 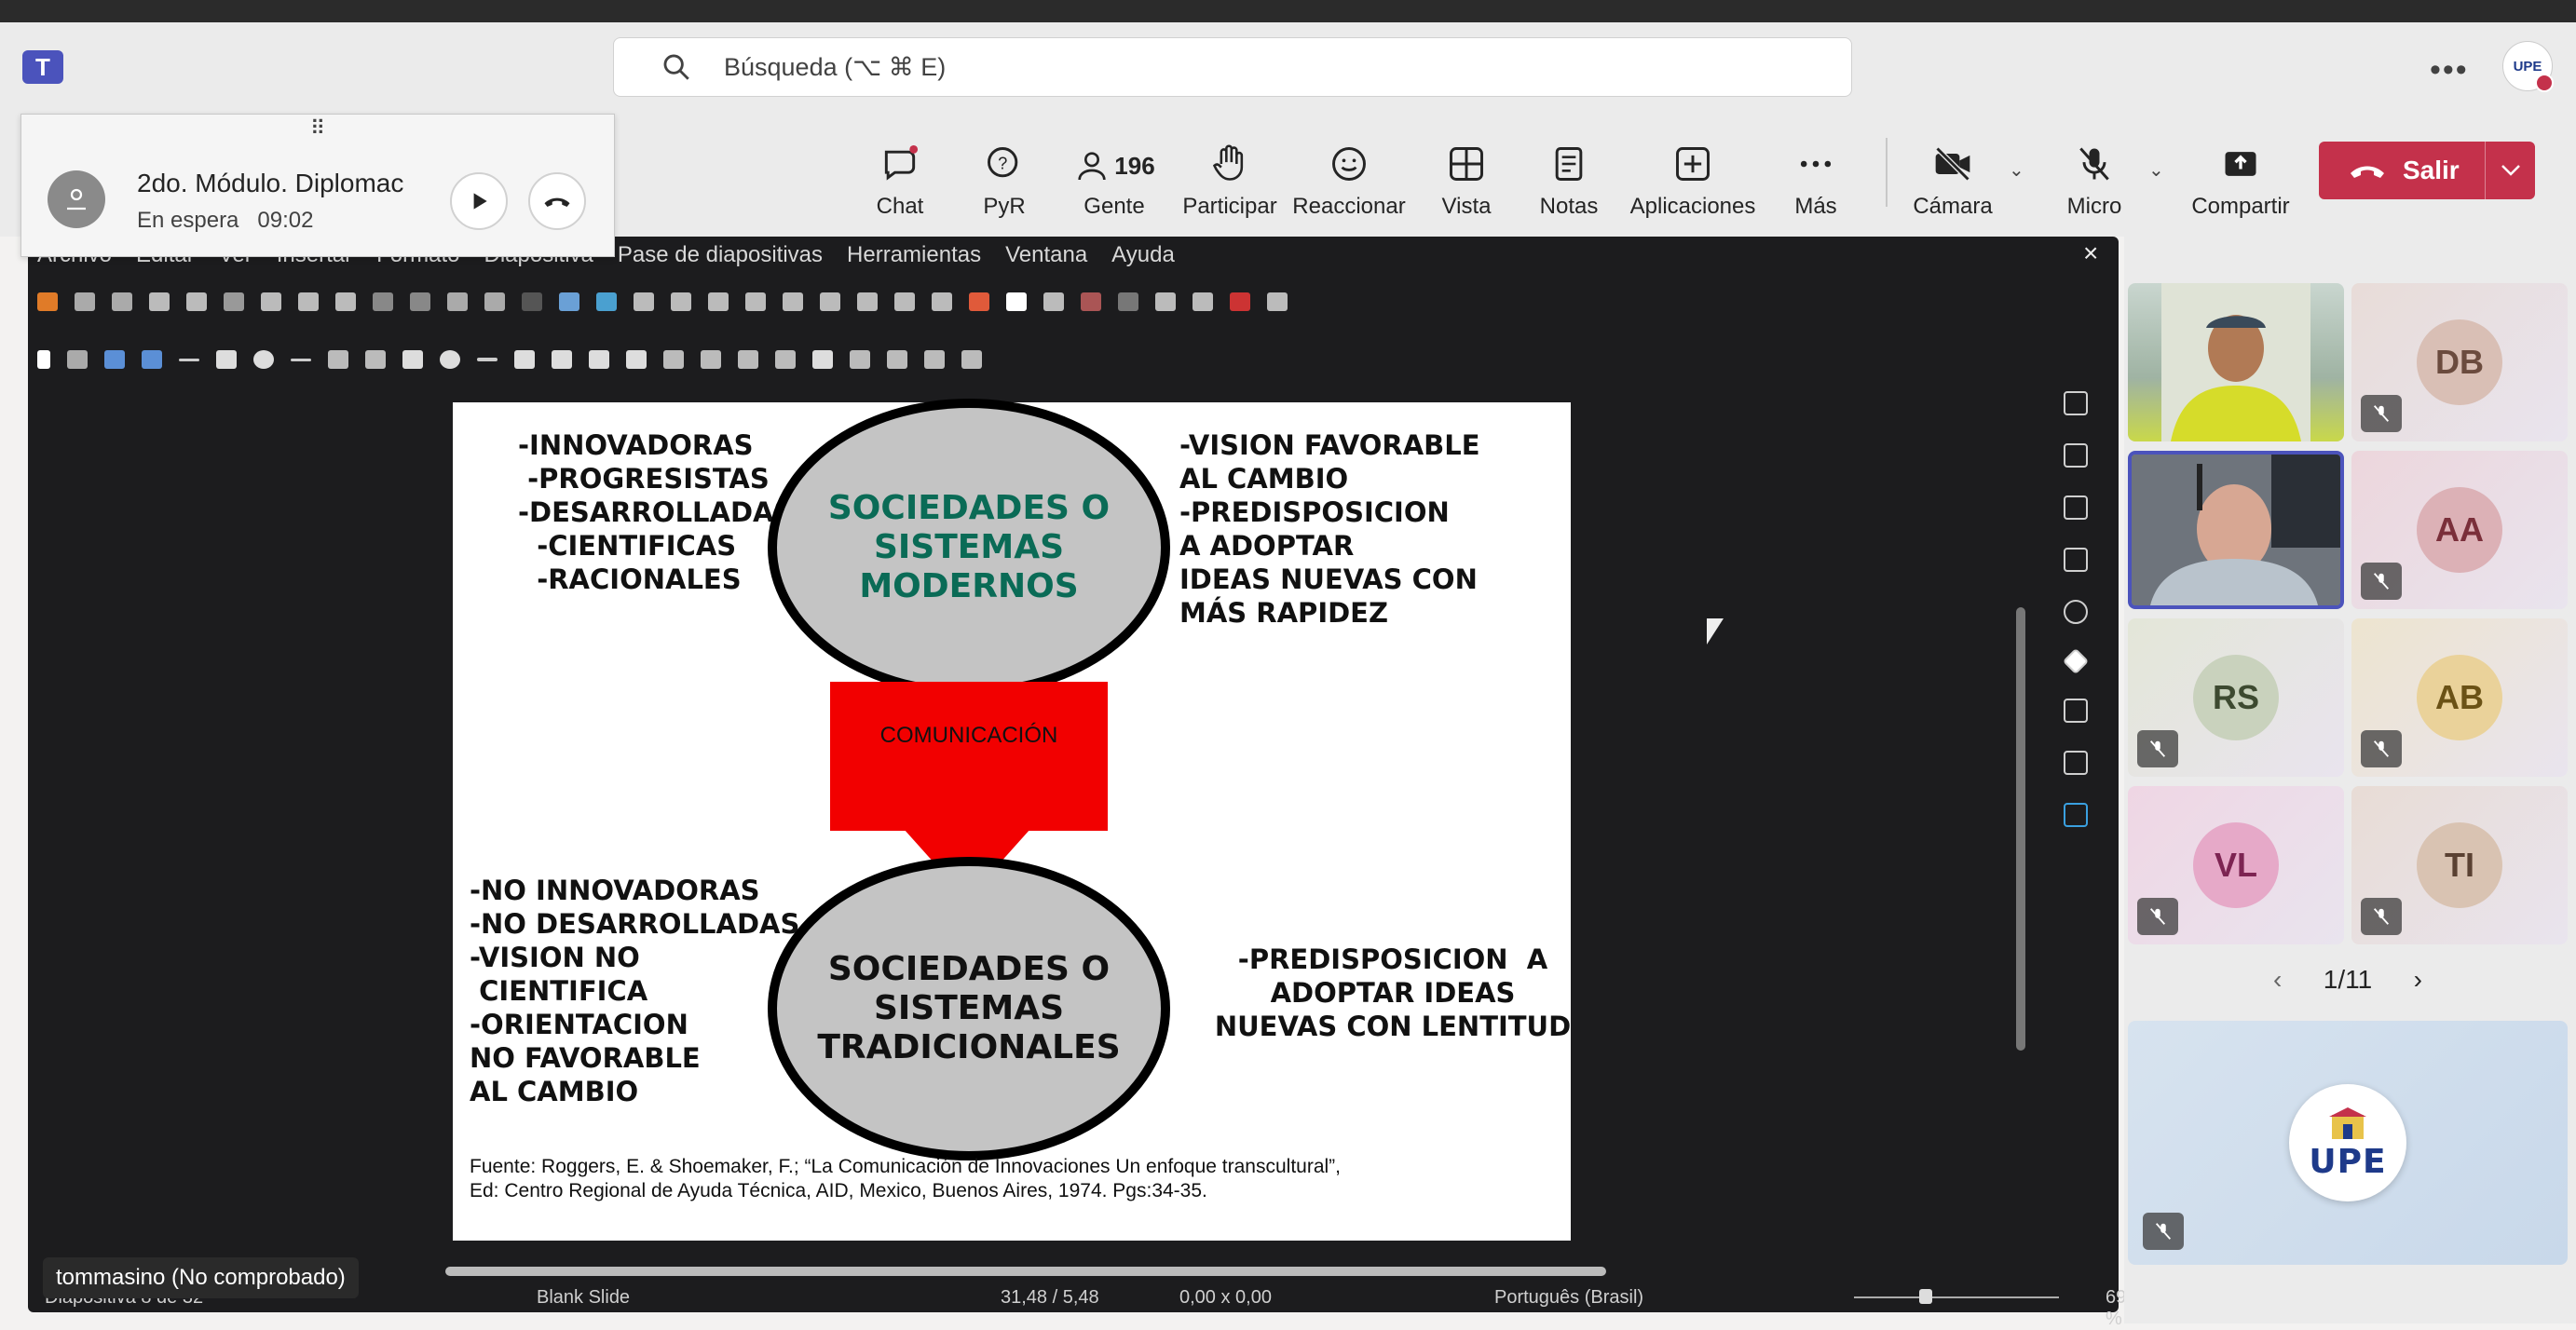 I want to click on participant-avatar: TI, so click(x=2459, y=865).